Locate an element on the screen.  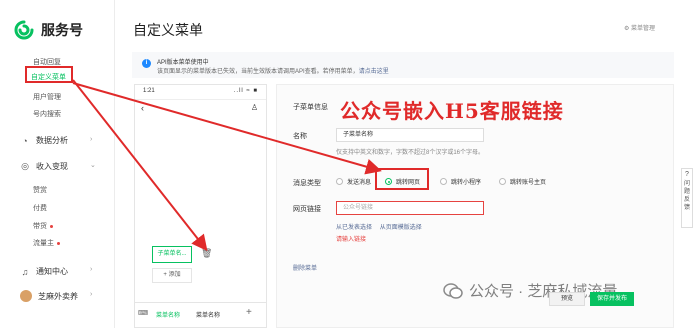
back-arrow-icon: ‹ is located at coordinates (142, 108).